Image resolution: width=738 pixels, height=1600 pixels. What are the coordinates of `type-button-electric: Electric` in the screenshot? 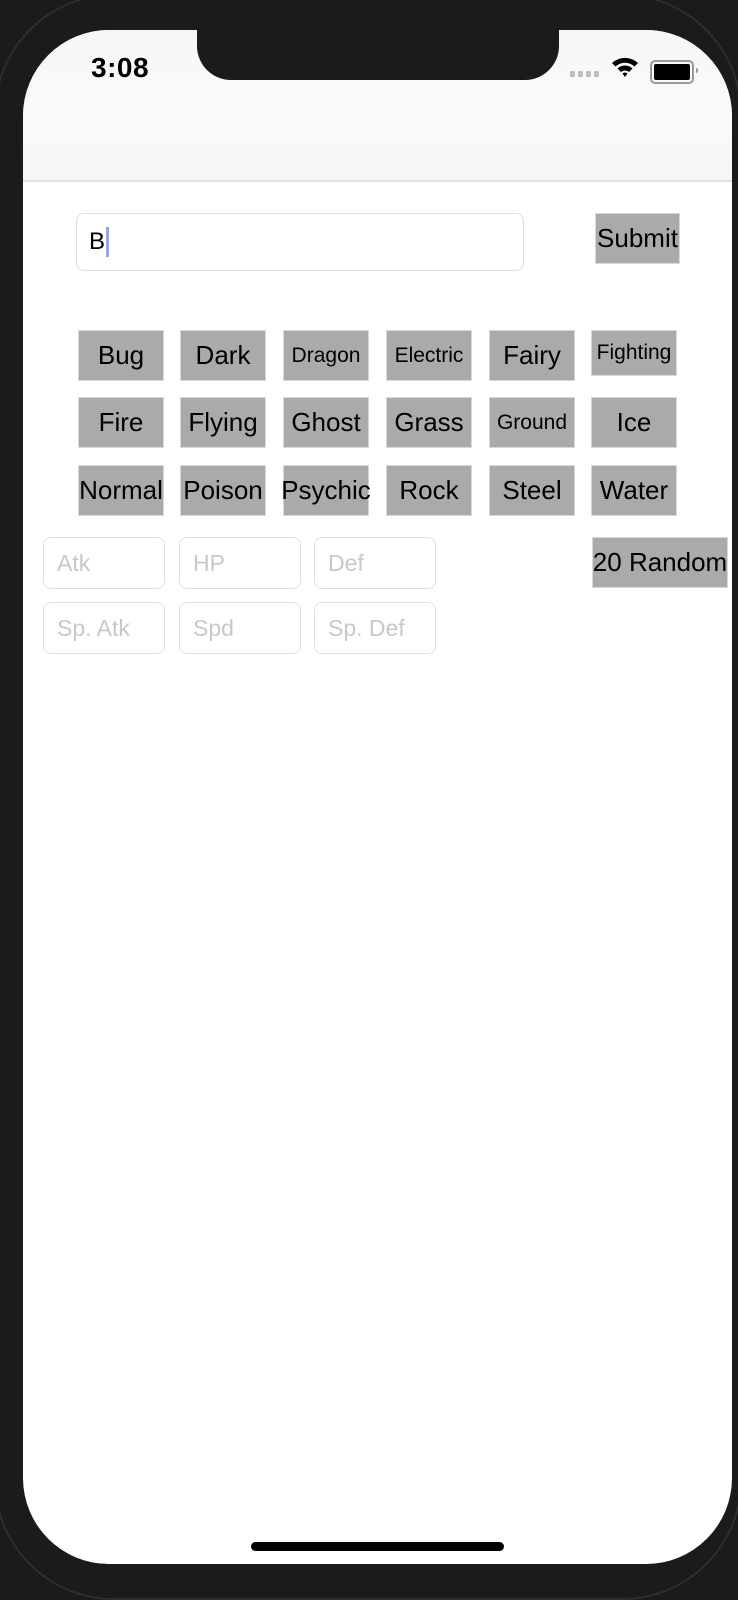 It's located at (429, 355).